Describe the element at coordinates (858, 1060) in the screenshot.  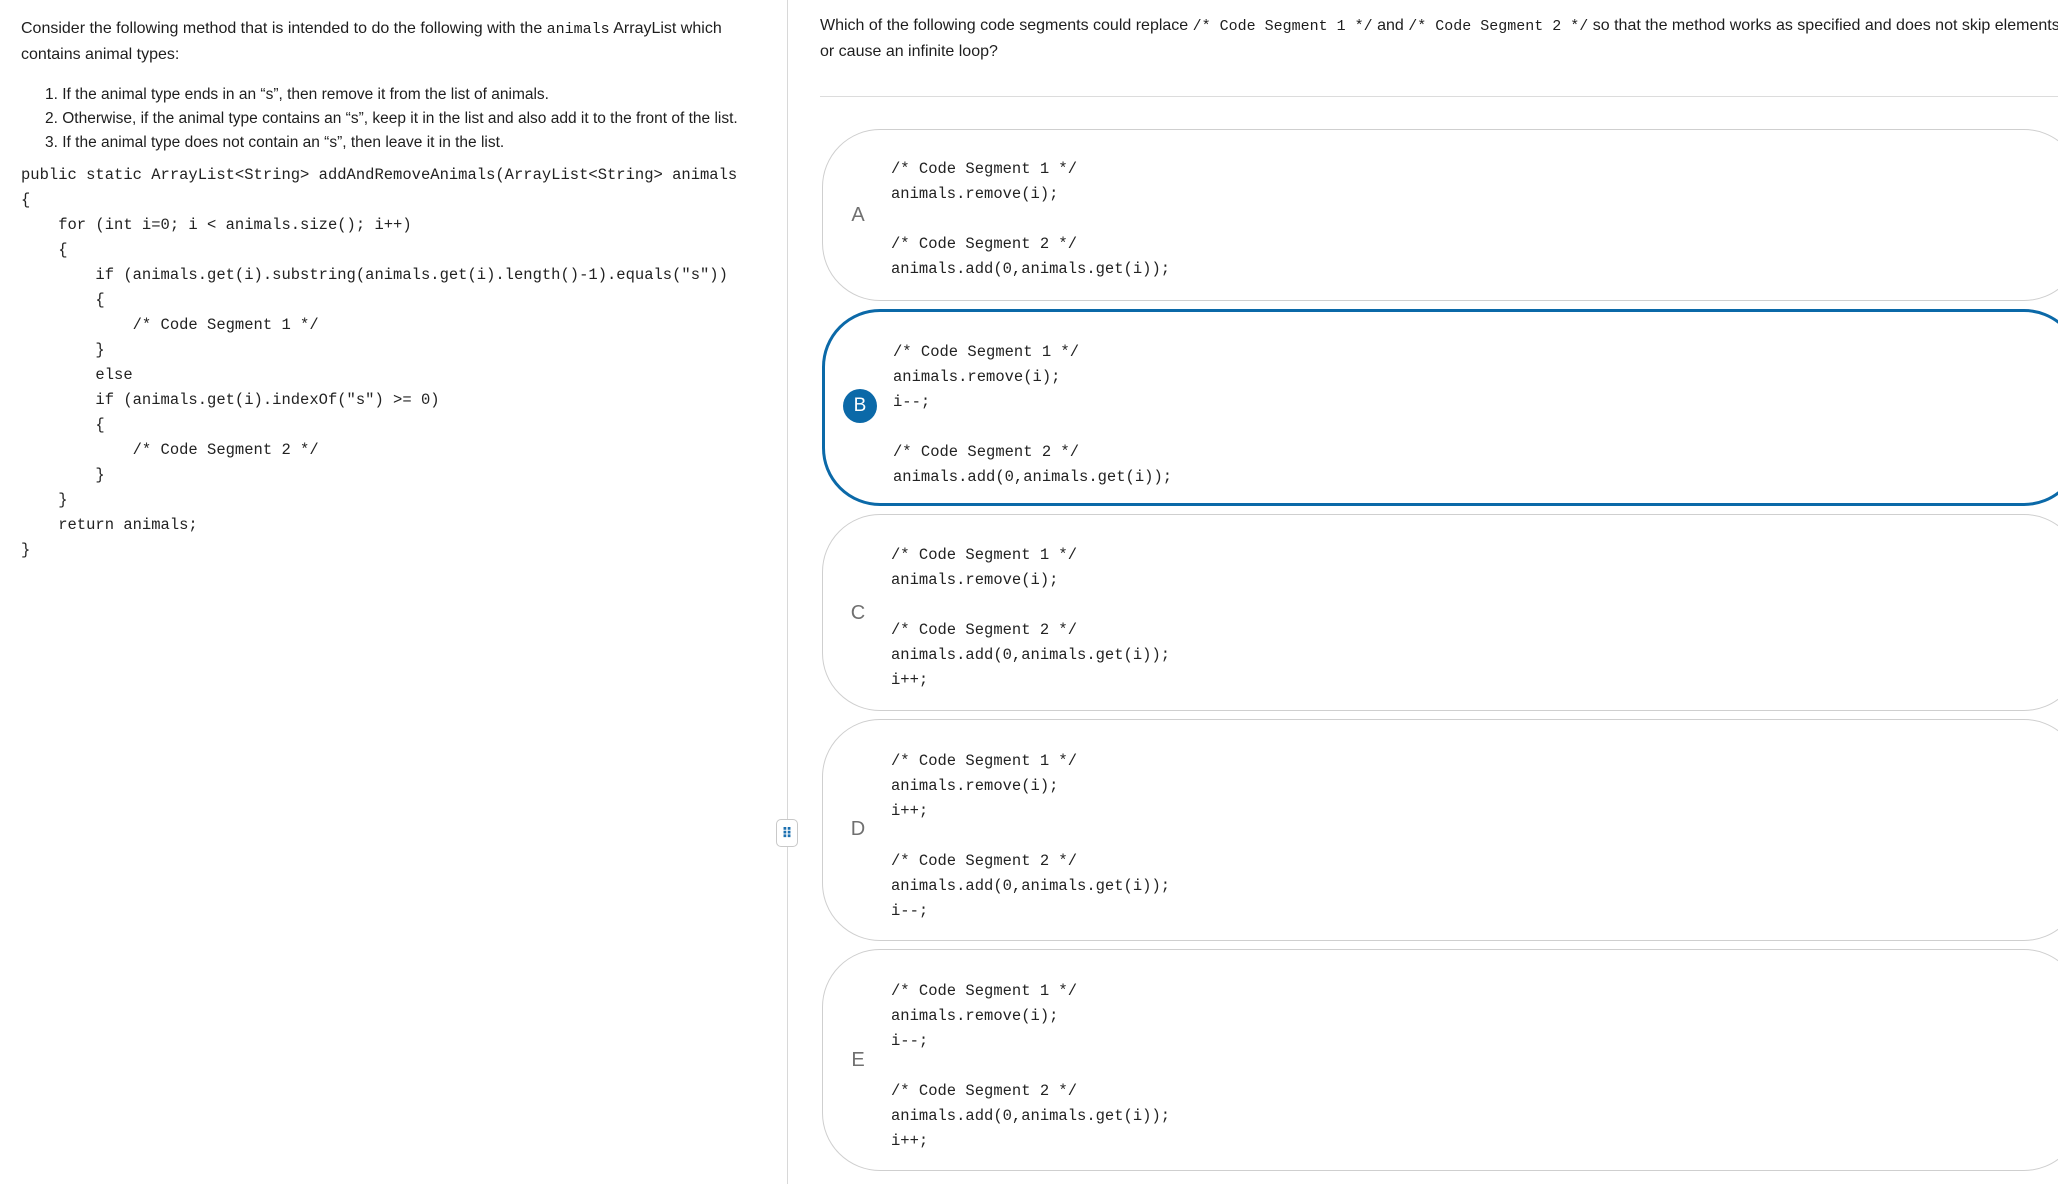
I see `option-letter-e: E` at that location.